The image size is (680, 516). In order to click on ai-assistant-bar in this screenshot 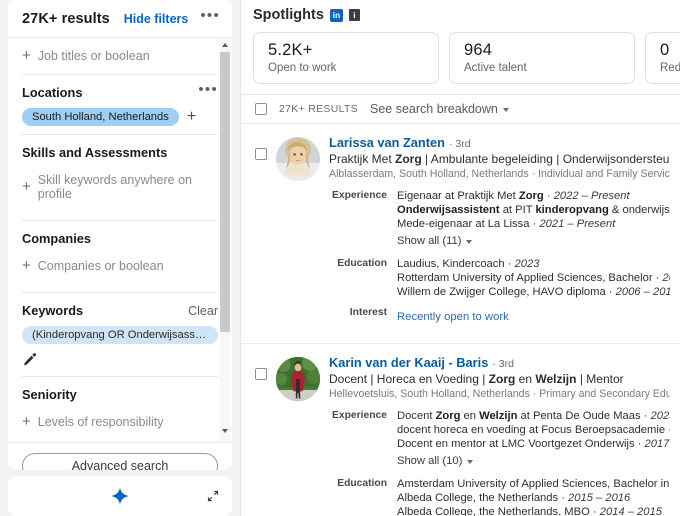, I will do `click(120, 495)`.